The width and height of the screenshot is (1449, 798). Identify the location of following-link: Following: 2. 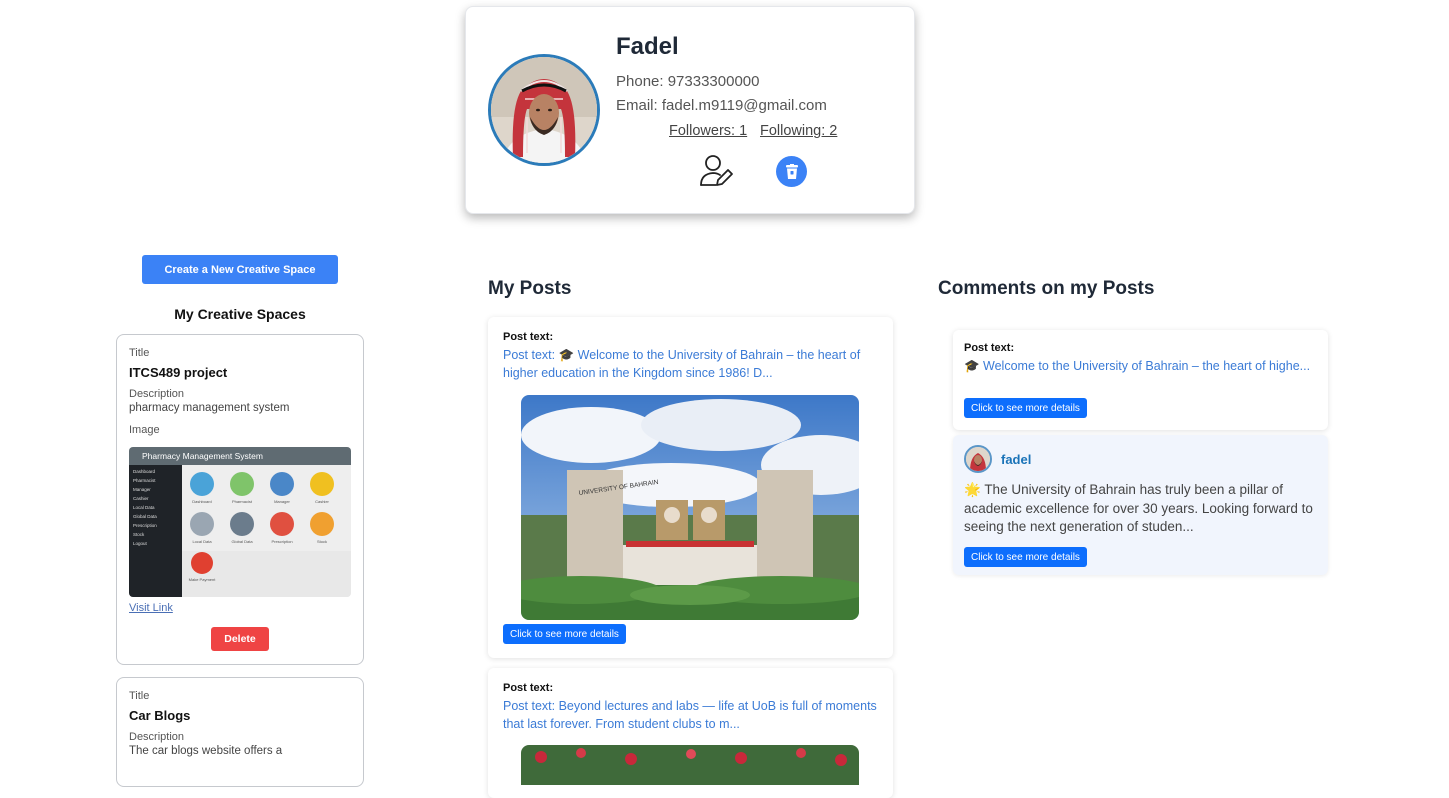
(798, 131).